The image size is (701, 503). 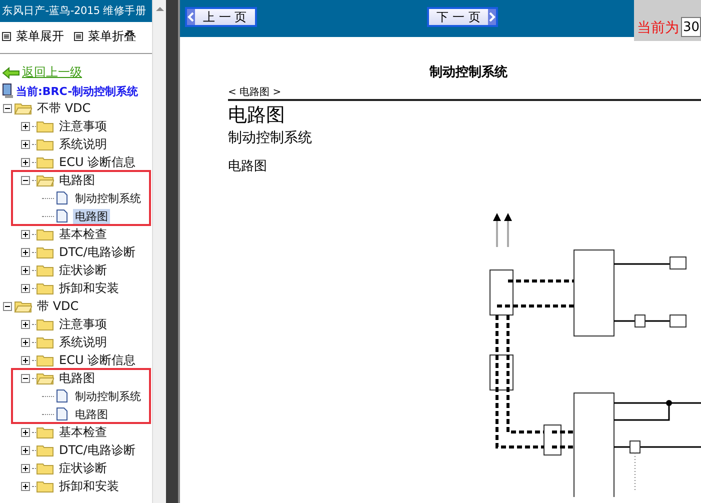 What do you see at coordinates (658, 28) in the screenshot?
I see `page-label: 当前为` at bounding box center [658, 28].